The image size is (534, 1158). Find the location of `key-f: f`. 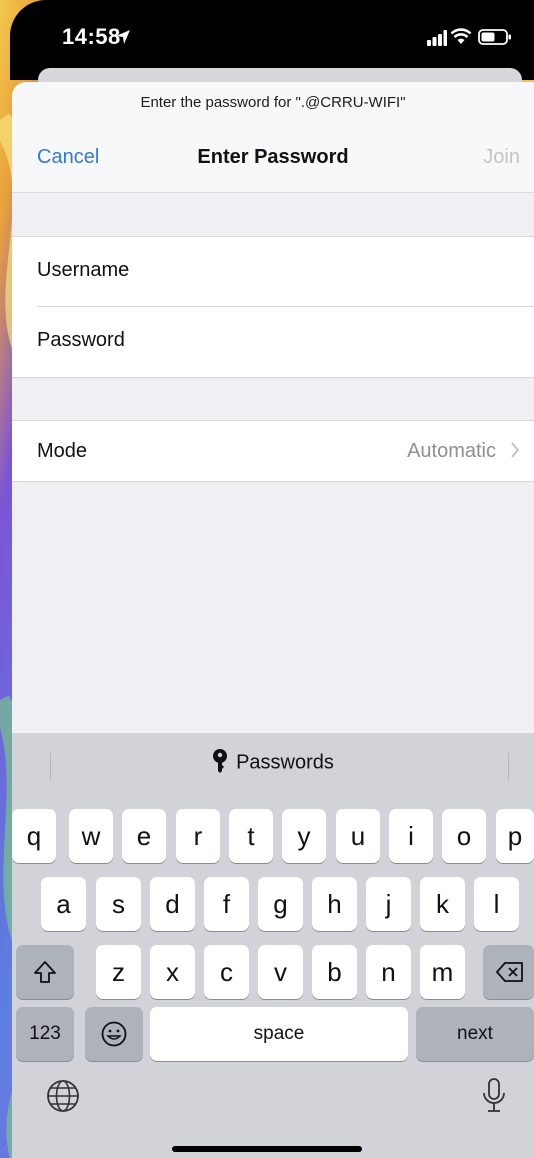

key-f: f is located at coordinates (226, 904).